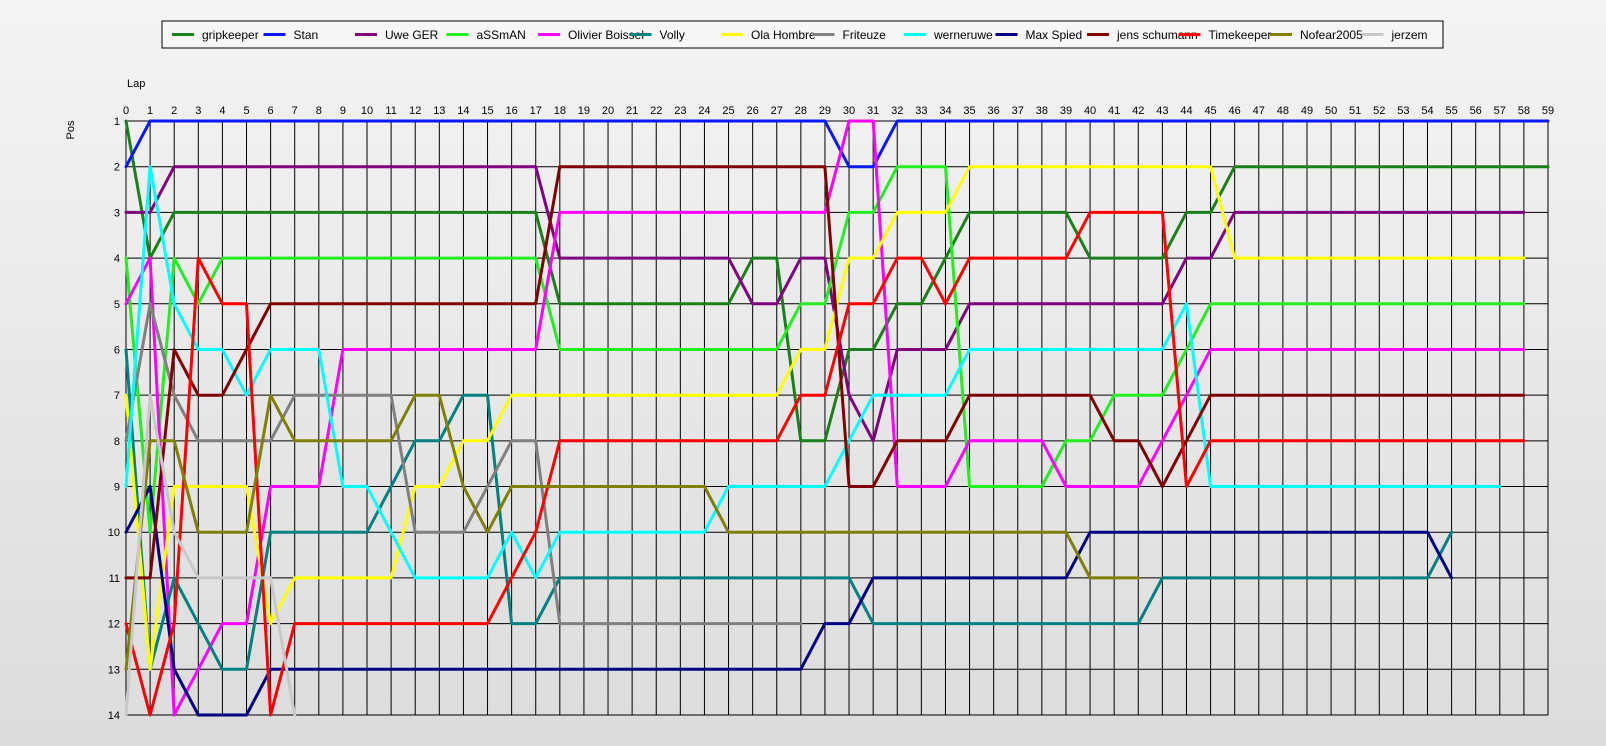 The height and width of the screenshot is (746, 1606). I want to click on x-tick-label: 8, so click(319, 111).